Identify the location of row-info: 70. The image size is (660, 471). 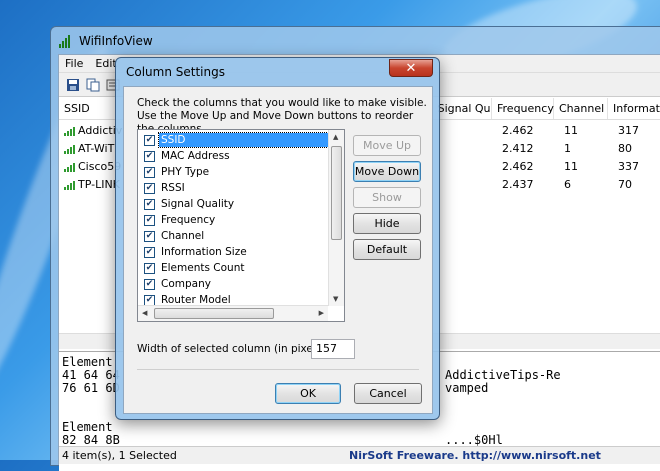
(625, 184).